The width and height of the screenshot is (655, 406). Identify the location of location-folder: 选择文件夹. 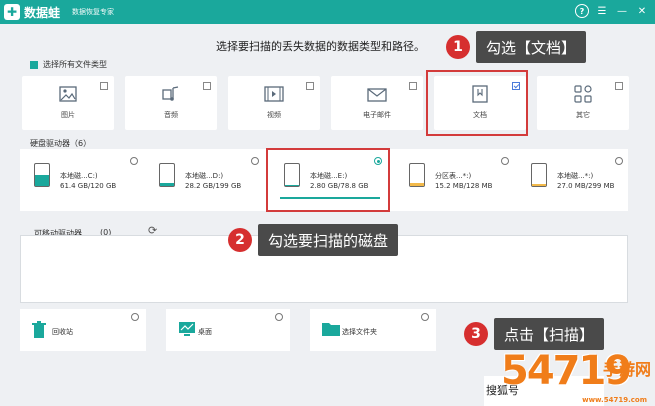
(373, 330).